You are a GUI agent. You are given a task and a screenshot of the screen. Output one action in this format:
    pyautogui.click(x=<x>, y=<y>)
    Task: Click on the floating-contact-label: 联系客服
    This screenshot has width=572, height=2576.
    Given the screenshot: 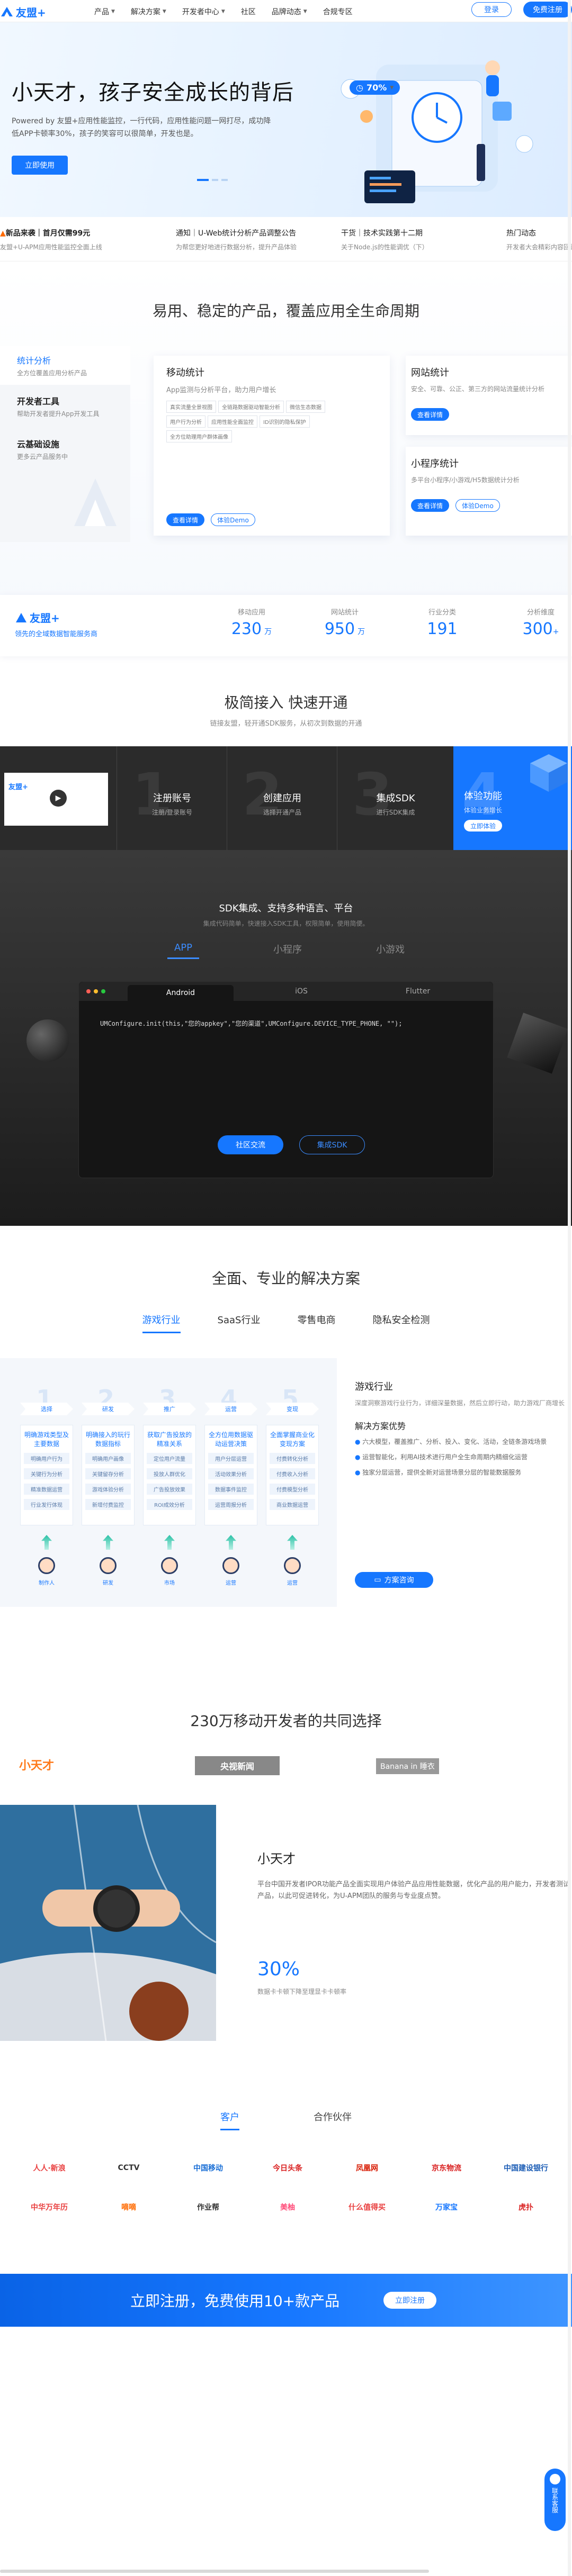 What is the action you would take?
    pyautogui.click(x=555, y=2500)
    